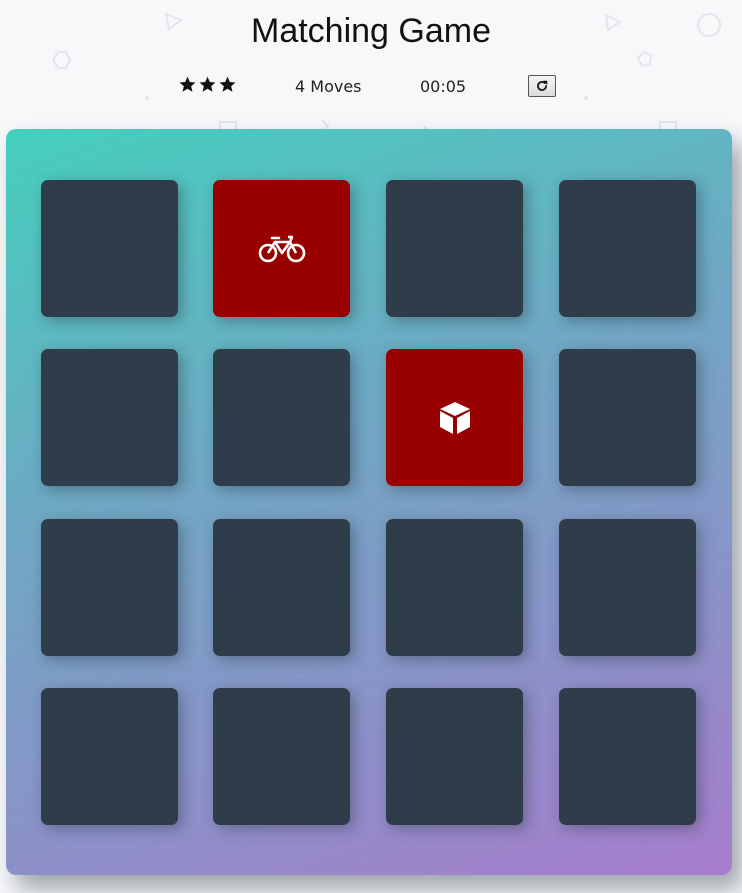 The image size is (742, 893). I want to click on restart-icon, so click(542, 85).